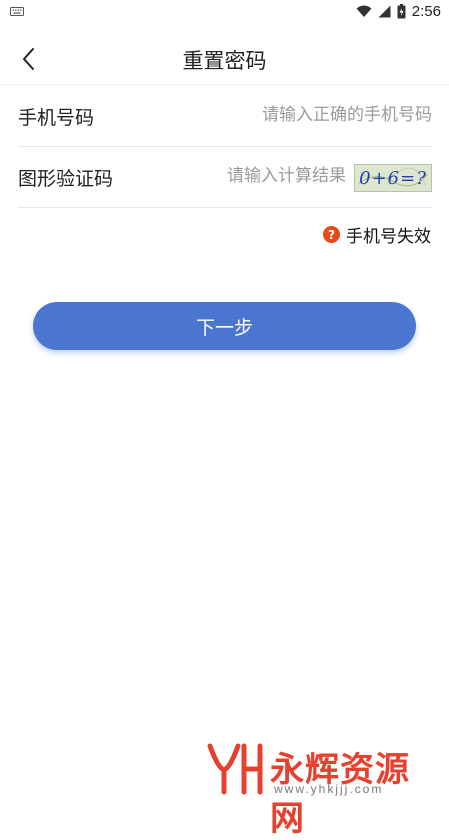 This screenshot has width=449, height=840. What do you see at coordinates (401, 11) in the screenshot?
I see `battery-icon` at bounding box center [401, 11].